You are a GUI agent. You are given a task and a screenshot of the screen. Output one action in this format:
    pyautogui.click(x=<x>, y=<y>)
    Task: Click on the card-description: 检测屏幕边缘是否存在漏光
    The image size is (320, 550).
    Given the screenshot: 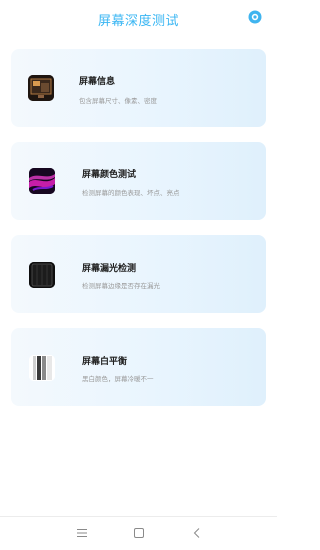 What is the action you would take?
    pyautogui.click(x=121, y=286)
    